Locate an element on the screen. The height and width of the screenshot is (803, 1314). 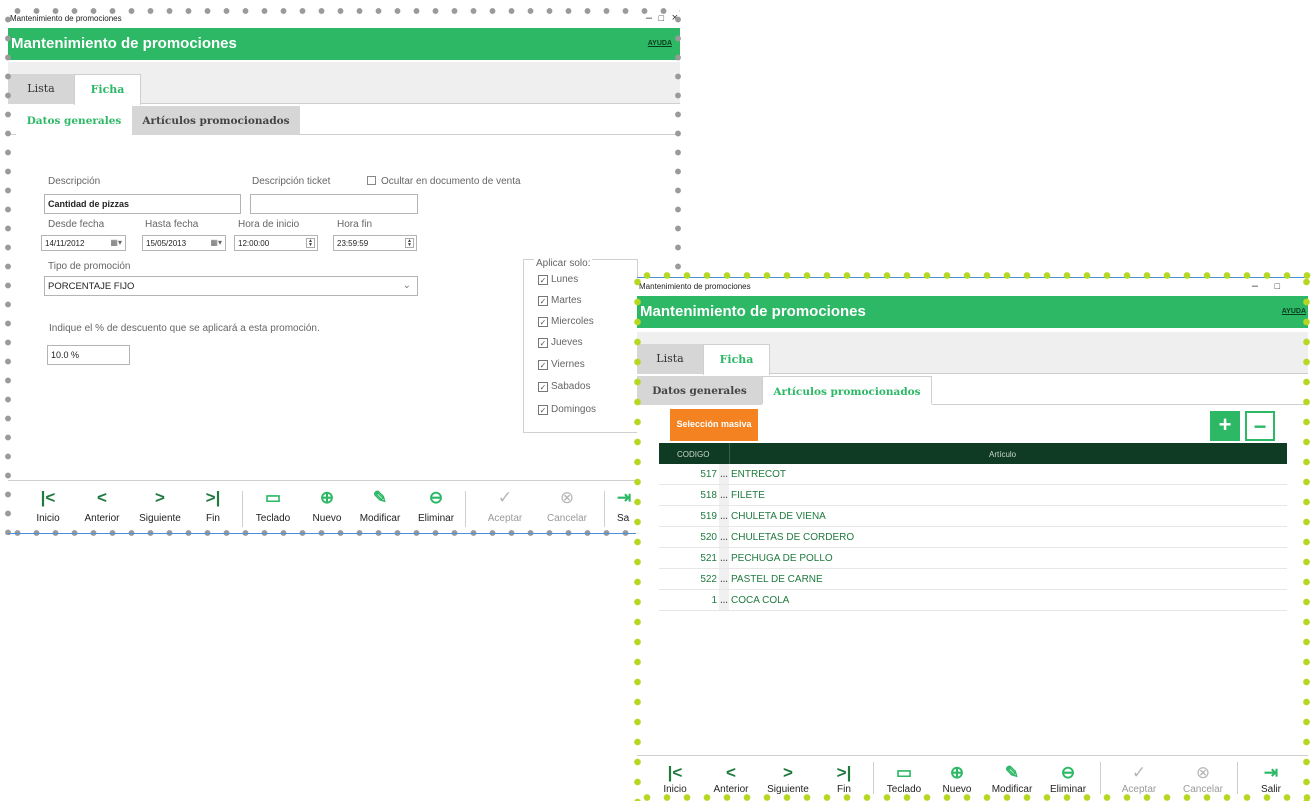
table-row: 519… CHULETA DE VIENA is located at coordinates (973, 516).